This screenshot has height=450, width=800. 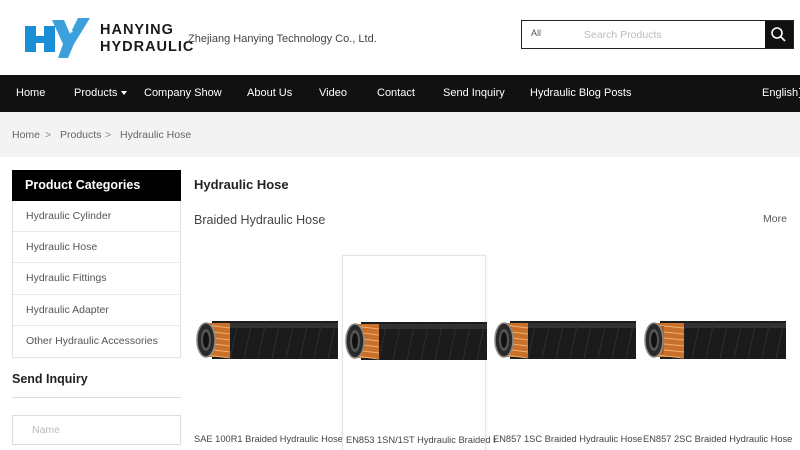 I want to click on breadcrumb-products: Products, so click(x=80, y=135).